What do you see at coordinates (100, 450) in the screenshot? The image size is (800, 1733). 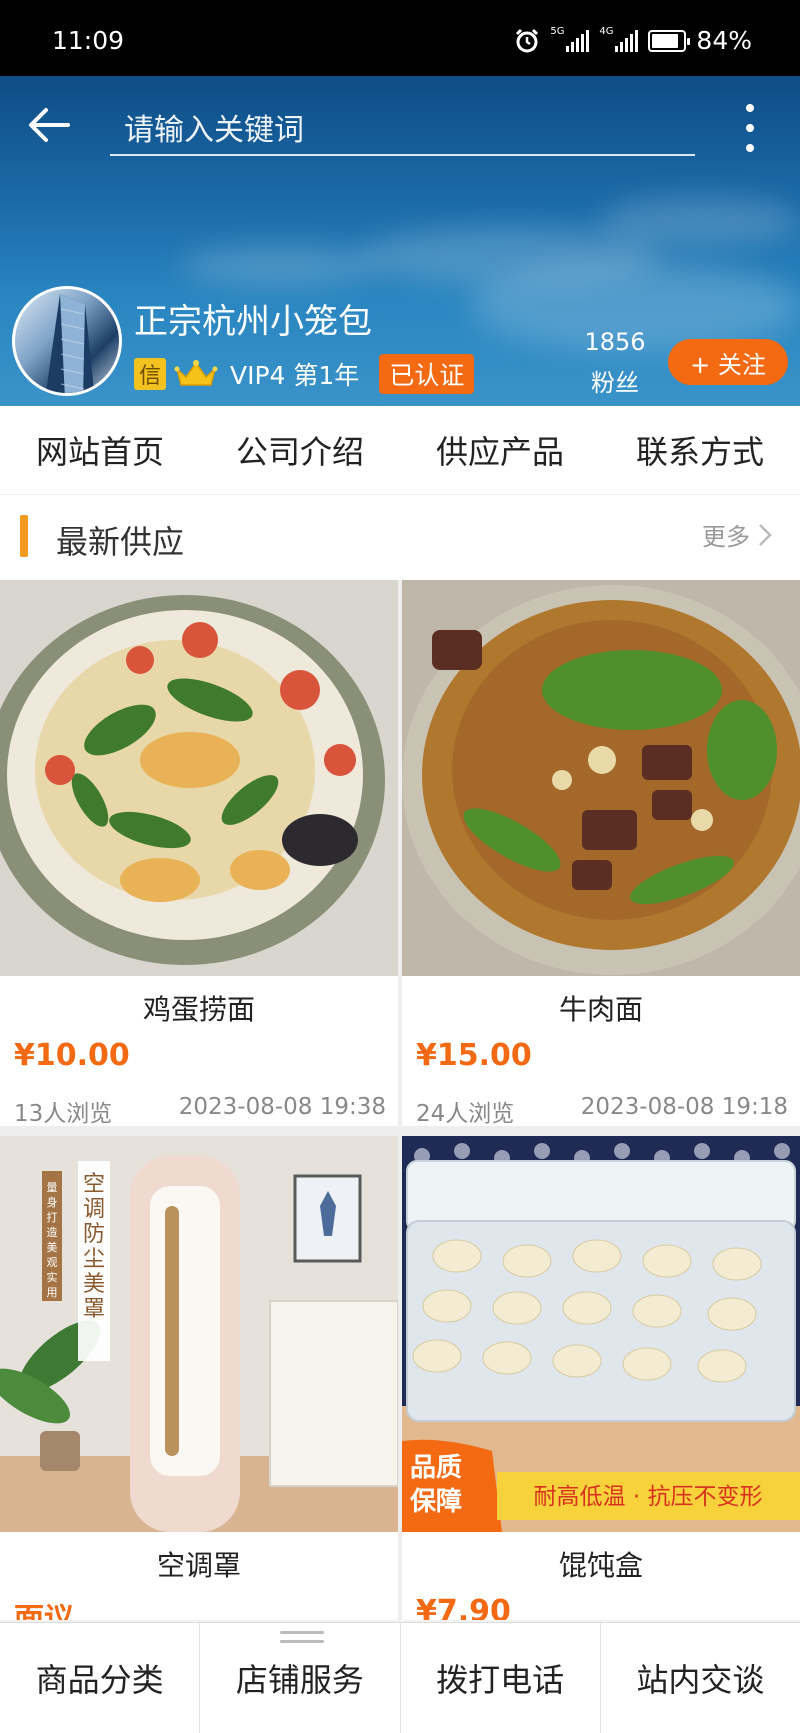 I see `tab-home: 网站首页` at bounding box center [100, 450].